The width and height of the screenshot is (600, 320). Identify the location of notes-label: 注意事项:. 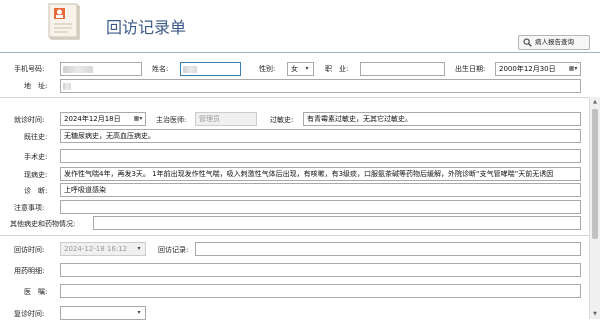
(29, 208).